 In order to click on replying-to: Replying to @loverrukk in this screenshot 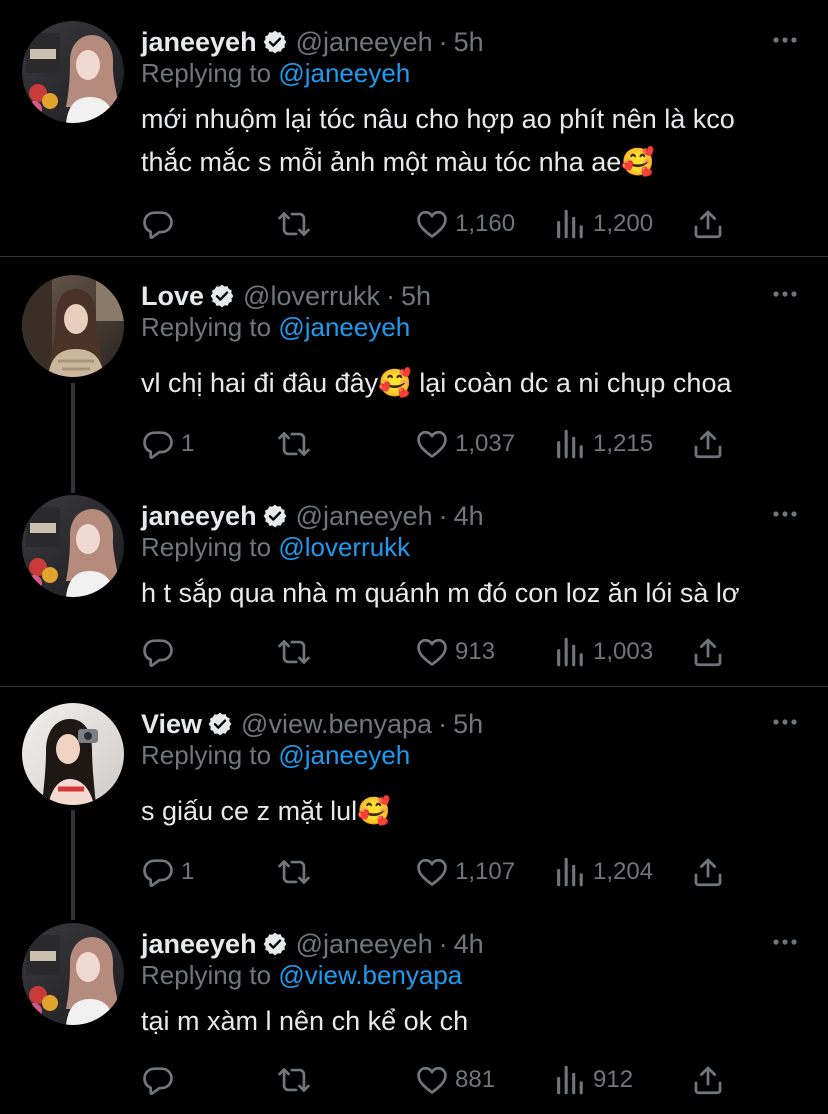, I will do `click(275, 547)`.